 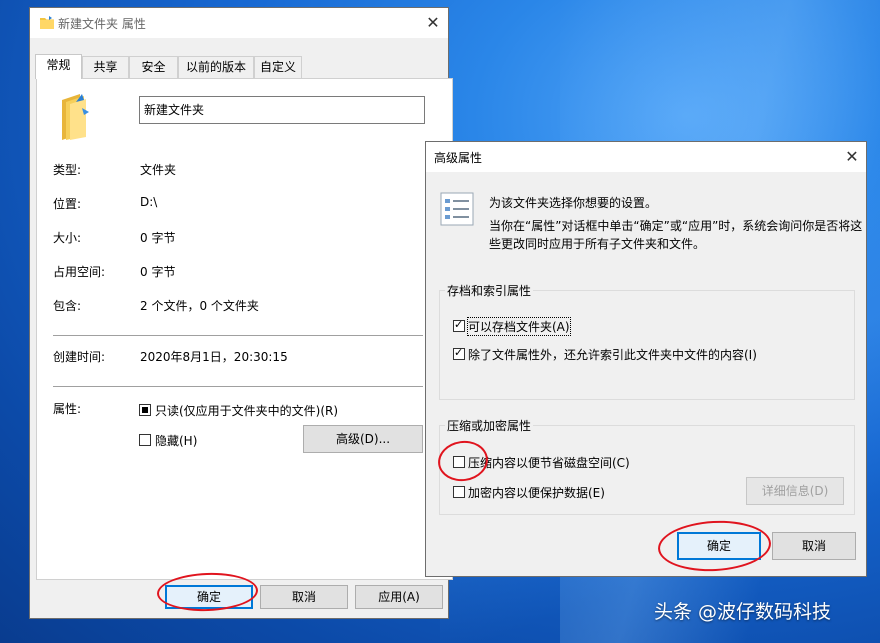 I want to click on window-title: 高级属性, so click(x=458, y=158).